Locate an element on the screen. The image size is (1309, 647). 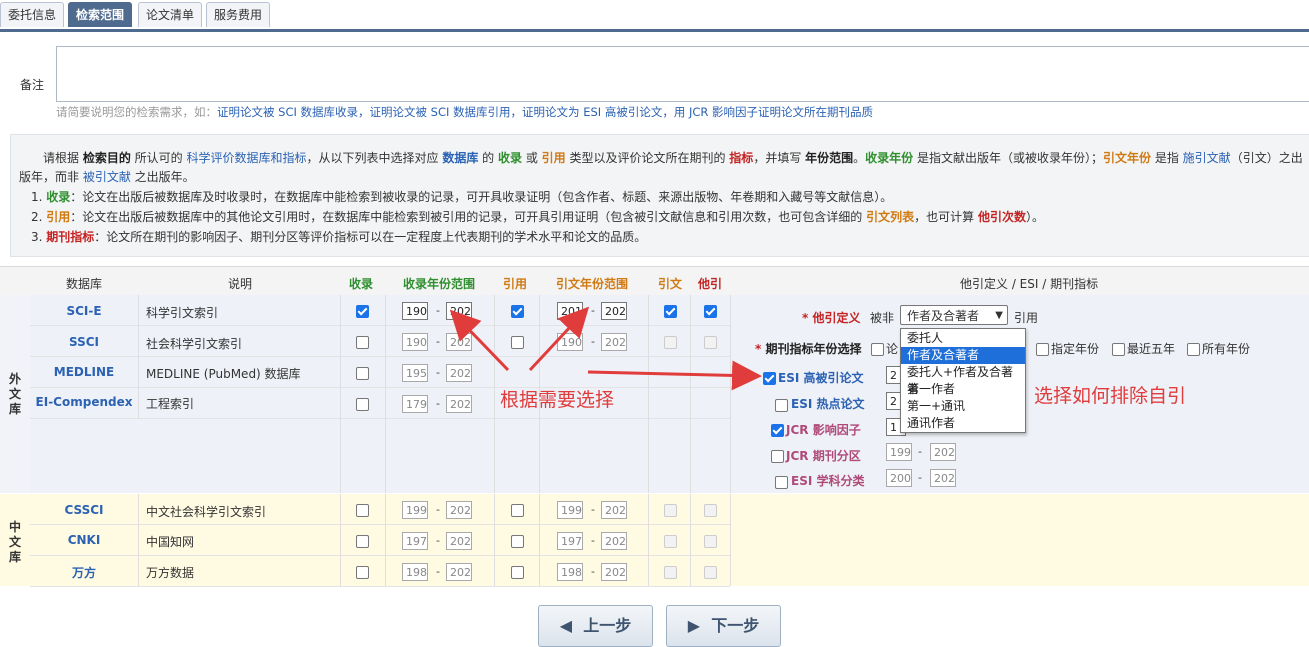
arrow-to-esi is located at coordinates (674, 375).